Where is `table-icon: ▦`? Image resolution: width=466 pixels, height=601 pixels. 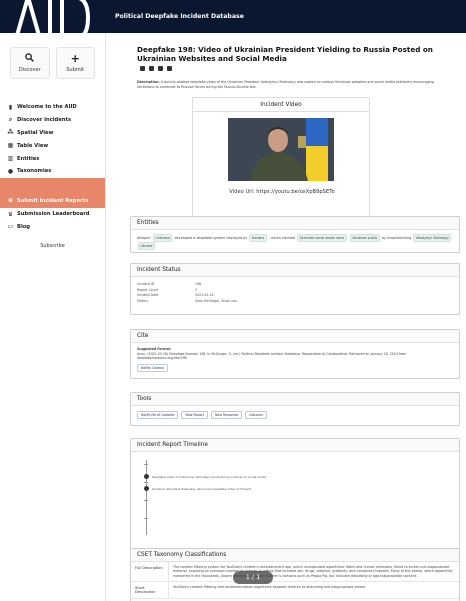
table-icon: ▦ is located at coordinates (10, 146).